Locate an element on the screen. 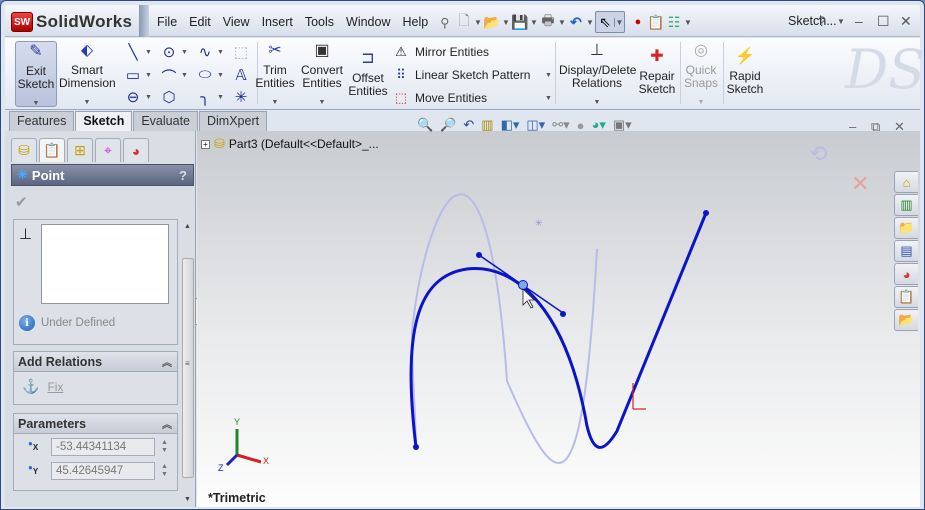 This screenshot has width=925, height=510. move-entities-button: ⬚ Move Entities is located at coordinates (440, 98).